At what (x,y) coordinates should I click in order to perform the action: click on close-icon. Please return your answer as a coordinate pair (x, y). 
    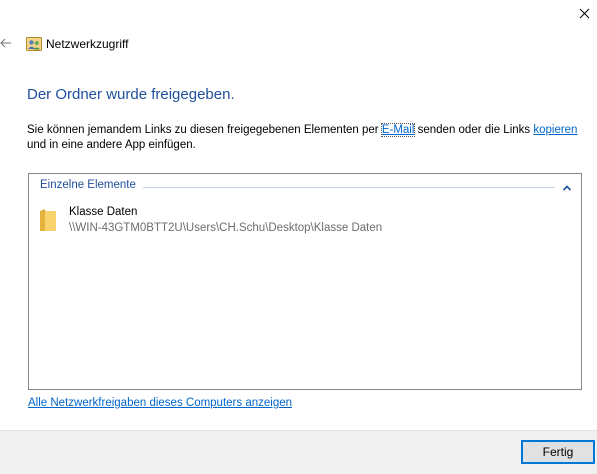
    Looking at the image, I should click on (584, 13).